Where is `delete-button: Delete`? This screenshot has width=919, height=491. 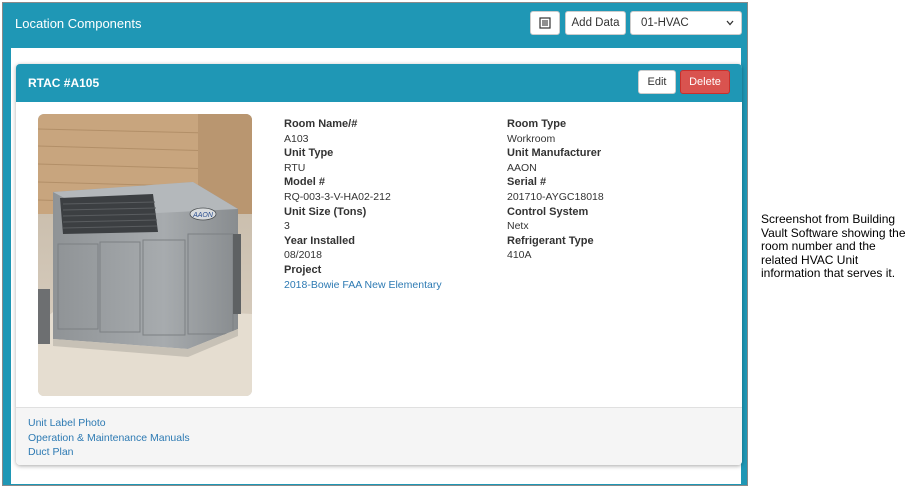 delete-button: Delete is located at coordinates (705, 82).